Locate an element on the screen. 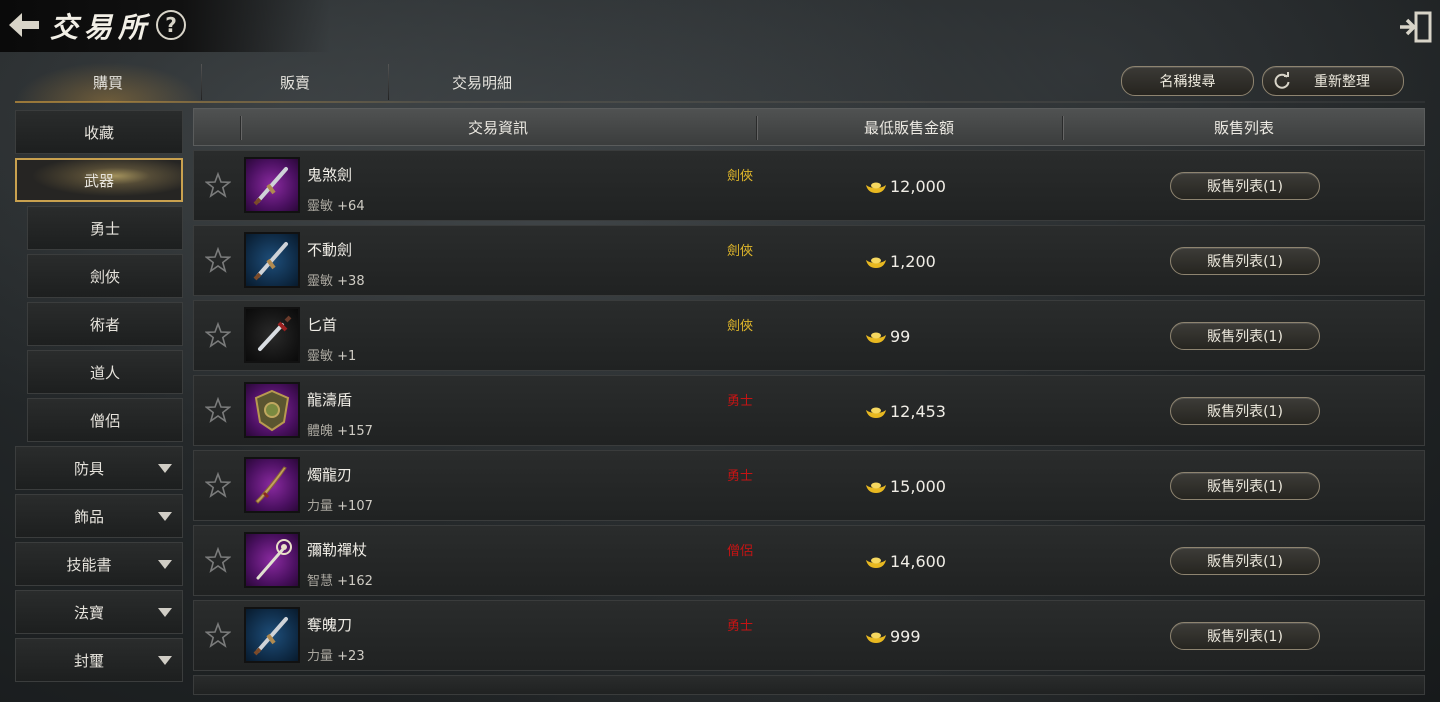  sidebar-item-label: 僧侶 is located at coordinates (104, 420).